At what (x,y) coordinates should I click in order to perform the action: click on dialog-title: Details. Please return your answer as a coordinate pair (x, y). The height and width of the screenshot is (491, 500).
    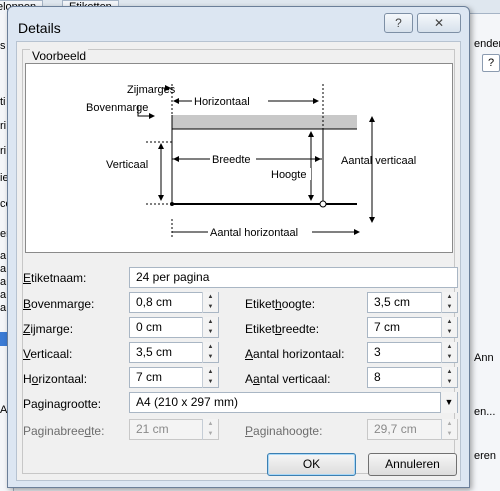
    Looking at the image, I should click on (39, 28).